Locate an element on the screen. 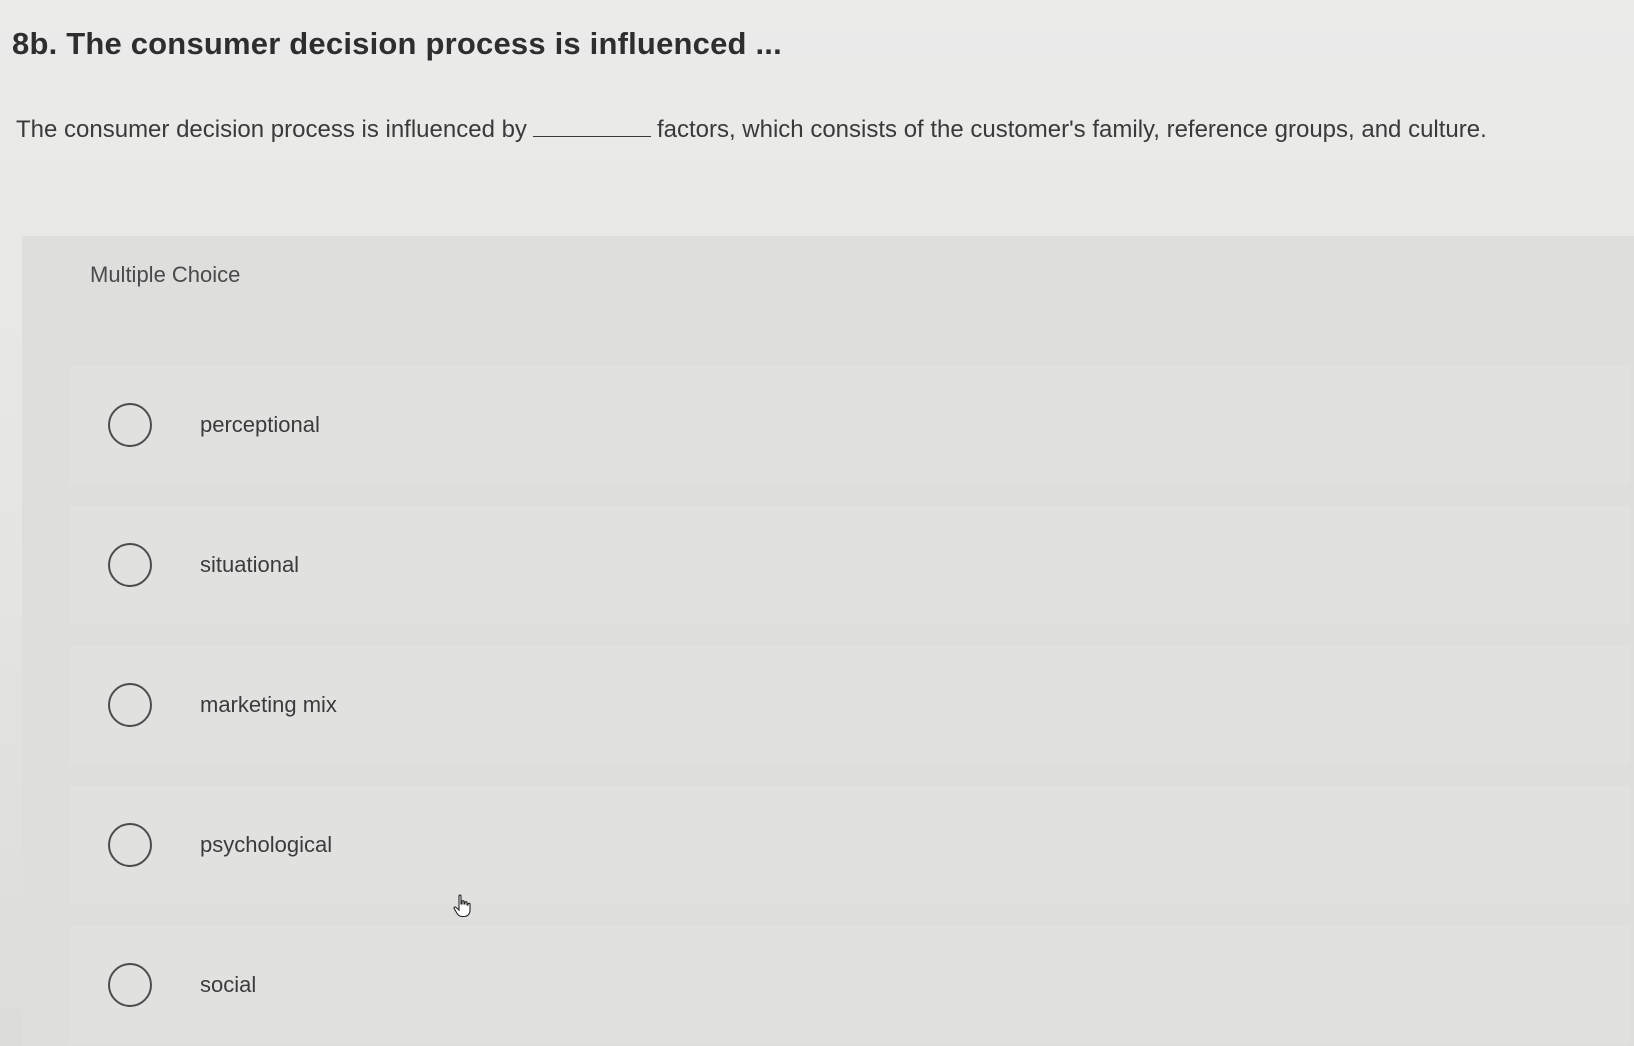  option-label: psychological is located at coordinates (266, 844).